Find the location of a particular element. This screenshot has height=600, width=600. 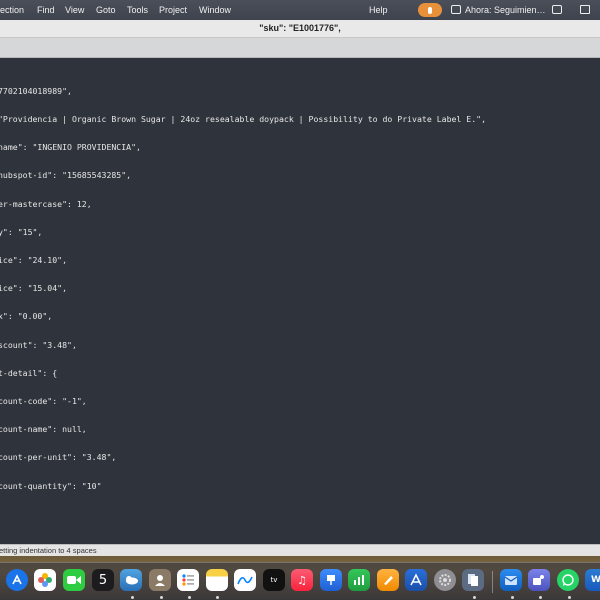

whatsapp-icon is located at coordinates (568, 580).